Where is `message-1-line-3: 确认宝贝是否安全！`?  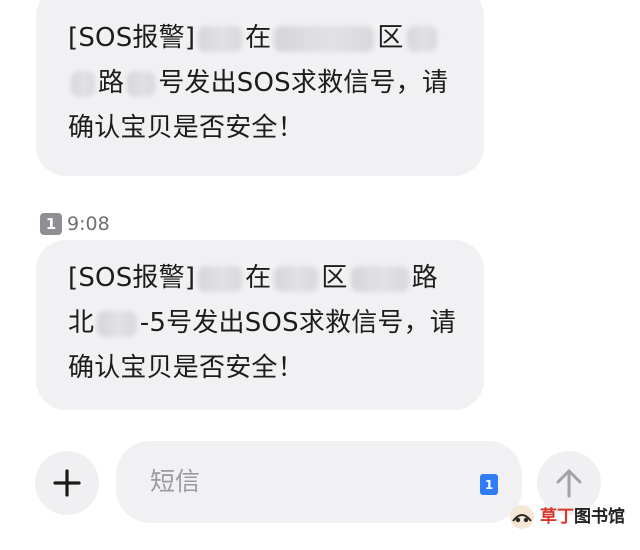 message-1-line-3: 确认宝贝是否安全！ is located at coordinates (262, 128).